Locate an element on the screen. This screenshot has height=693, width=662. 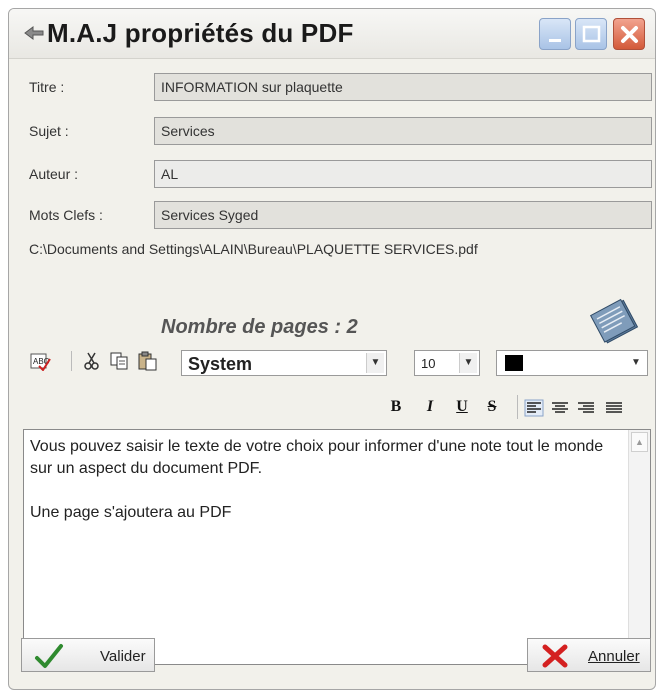
paste-icon is located at coordinates (148, 361).